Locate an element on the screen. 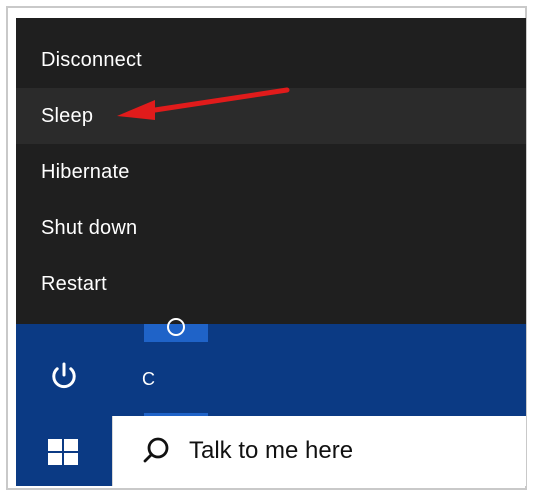 This screenshot has width=533, height=496. search-icon is located at coordinates (156, 450).